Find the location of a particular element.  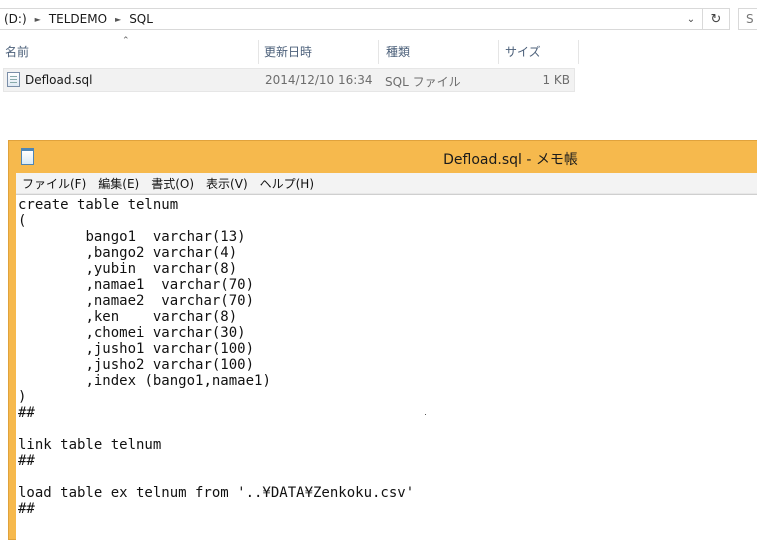

menu-help: ヘルプ(H) is located at coordinates (287, 183).